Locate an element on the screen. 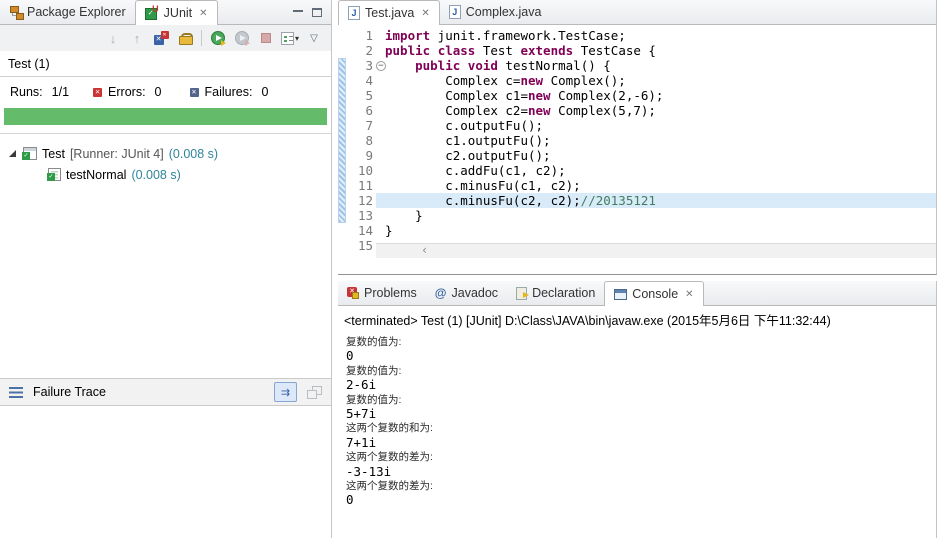  tree-node-test-method: testNormal (0.008 s) is located at coordinates (165, 174).